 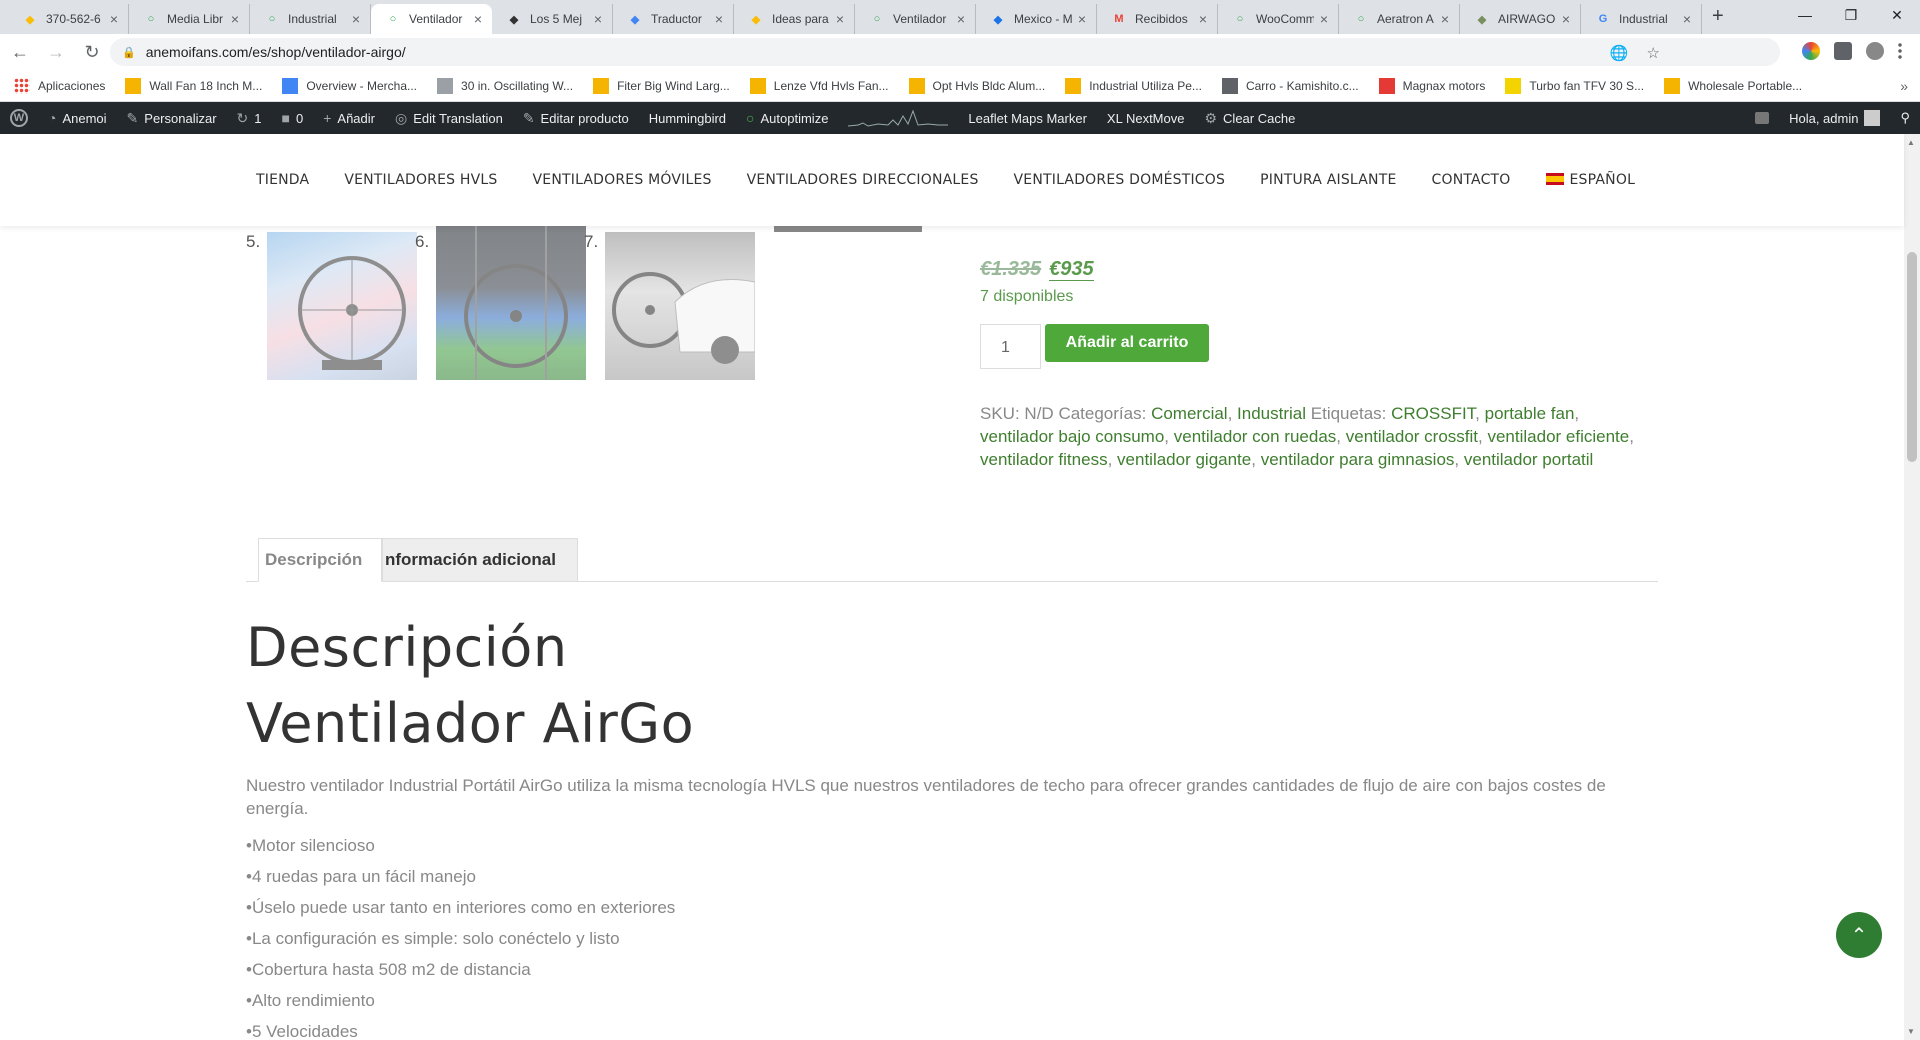 I want to click on menu-dots-icon, so click(x=1900, y=51).